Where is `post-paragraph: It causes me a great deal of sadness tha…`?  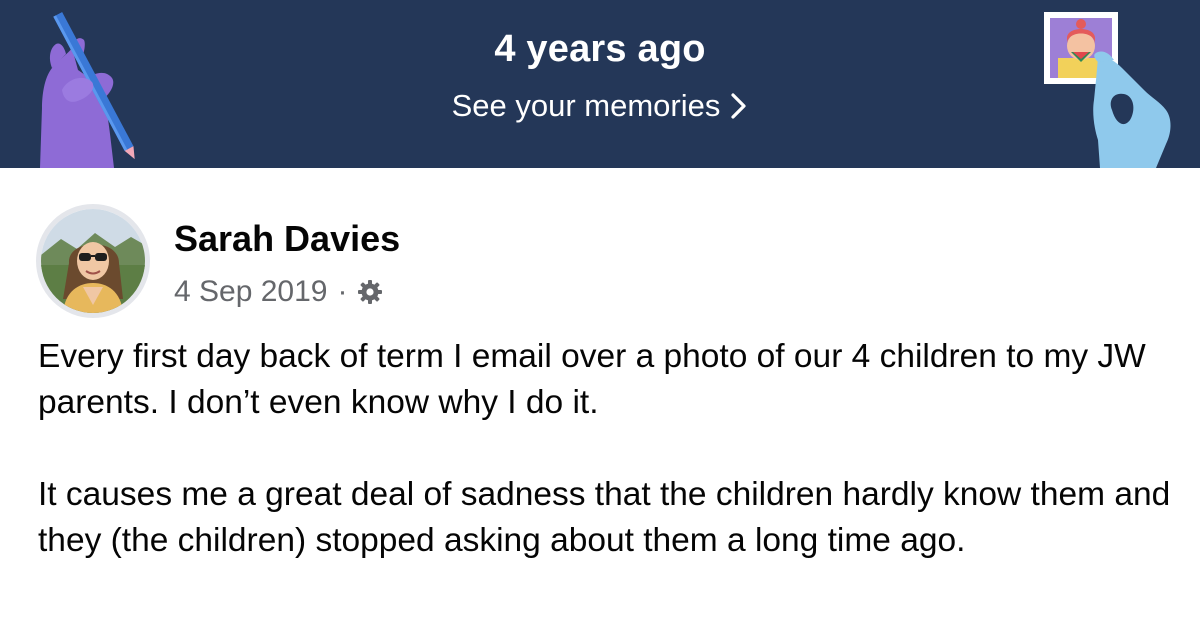 post-paragraph: It causes me a great deal of sadness tha… is located at coordinates (604, 517).